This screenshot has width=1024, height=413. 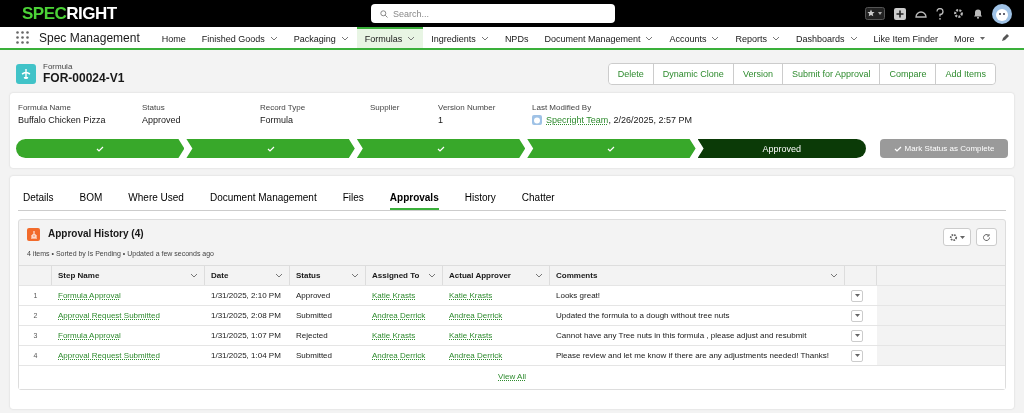 What do you see at coordinates (91, 198) in the screenshot?
I see `record-tab: BOM` at bounding box center [91, 198].